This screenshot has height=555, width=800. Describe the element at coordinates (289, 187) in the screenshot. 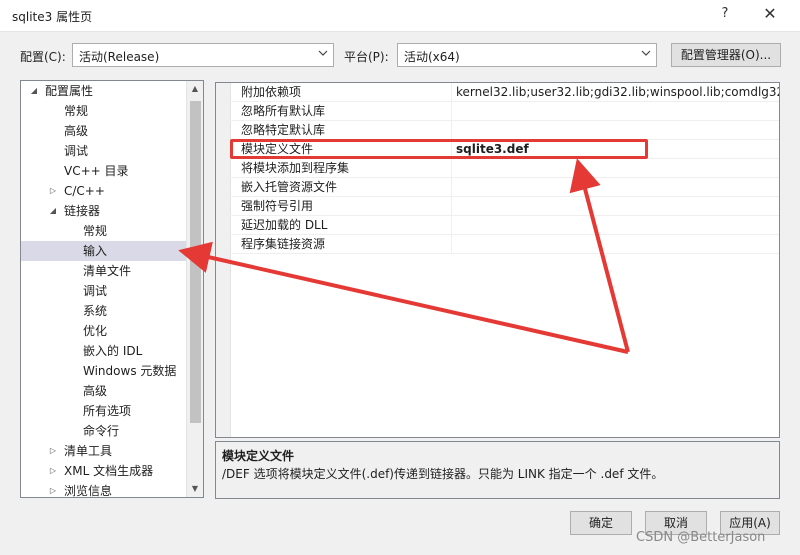

I see `property-name: 嵌入托管资源文件` at that location.